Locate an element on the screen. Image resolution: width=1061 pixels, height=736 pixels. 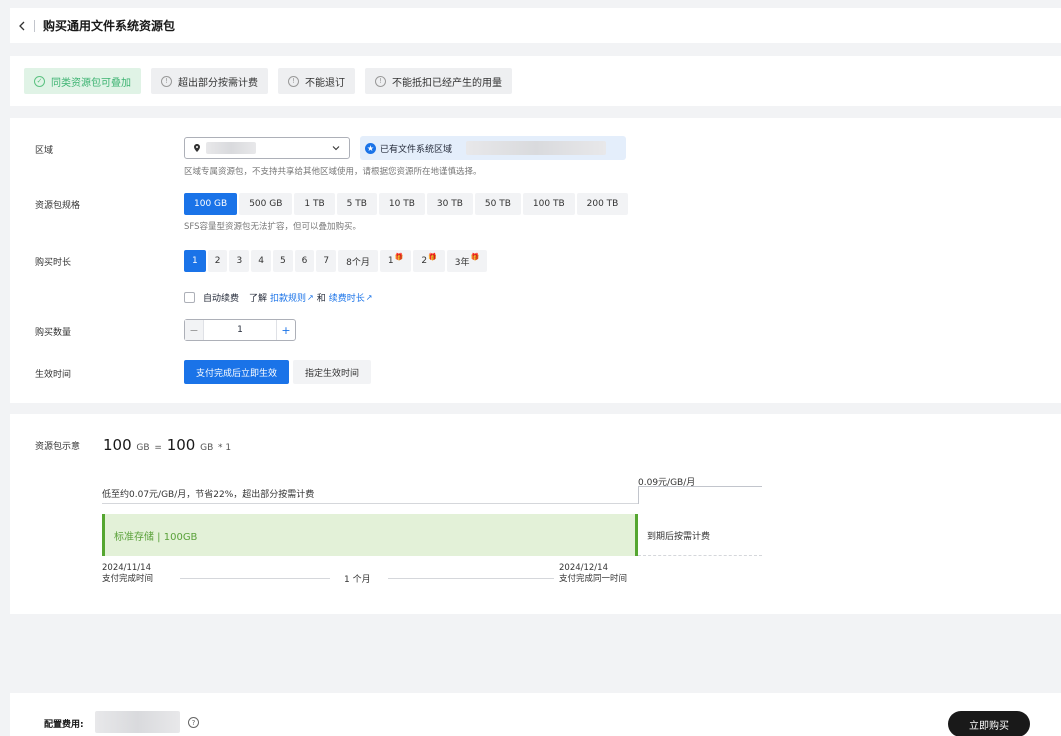
duration-option: 8个月 is located at coordinates (358, 261).